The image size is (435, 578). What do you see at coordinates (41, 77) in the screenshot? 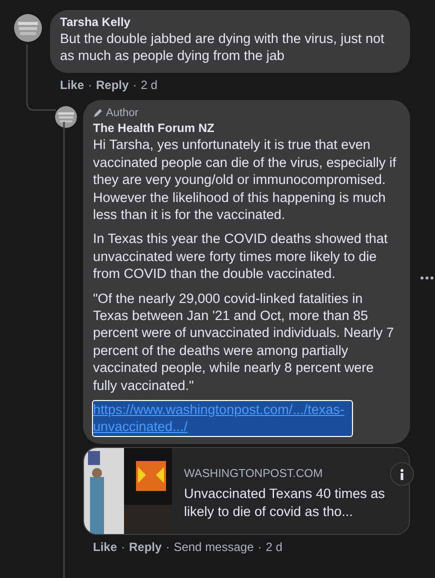
I see `thread-line` at bounding box center [41, 77].